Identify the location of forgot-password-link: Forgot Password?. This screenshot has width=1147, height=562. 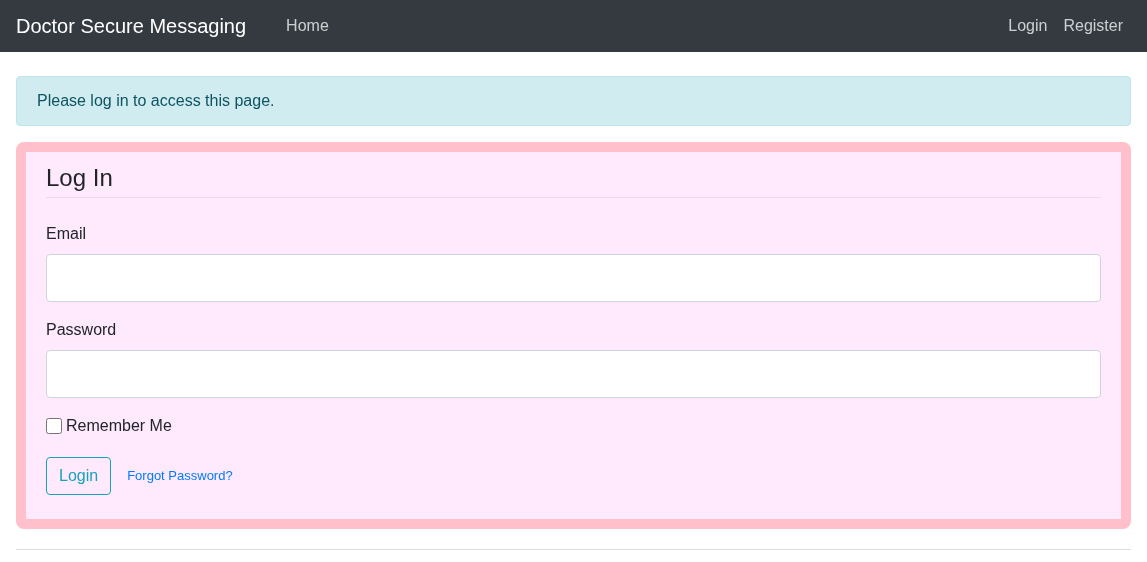
(180, 476).